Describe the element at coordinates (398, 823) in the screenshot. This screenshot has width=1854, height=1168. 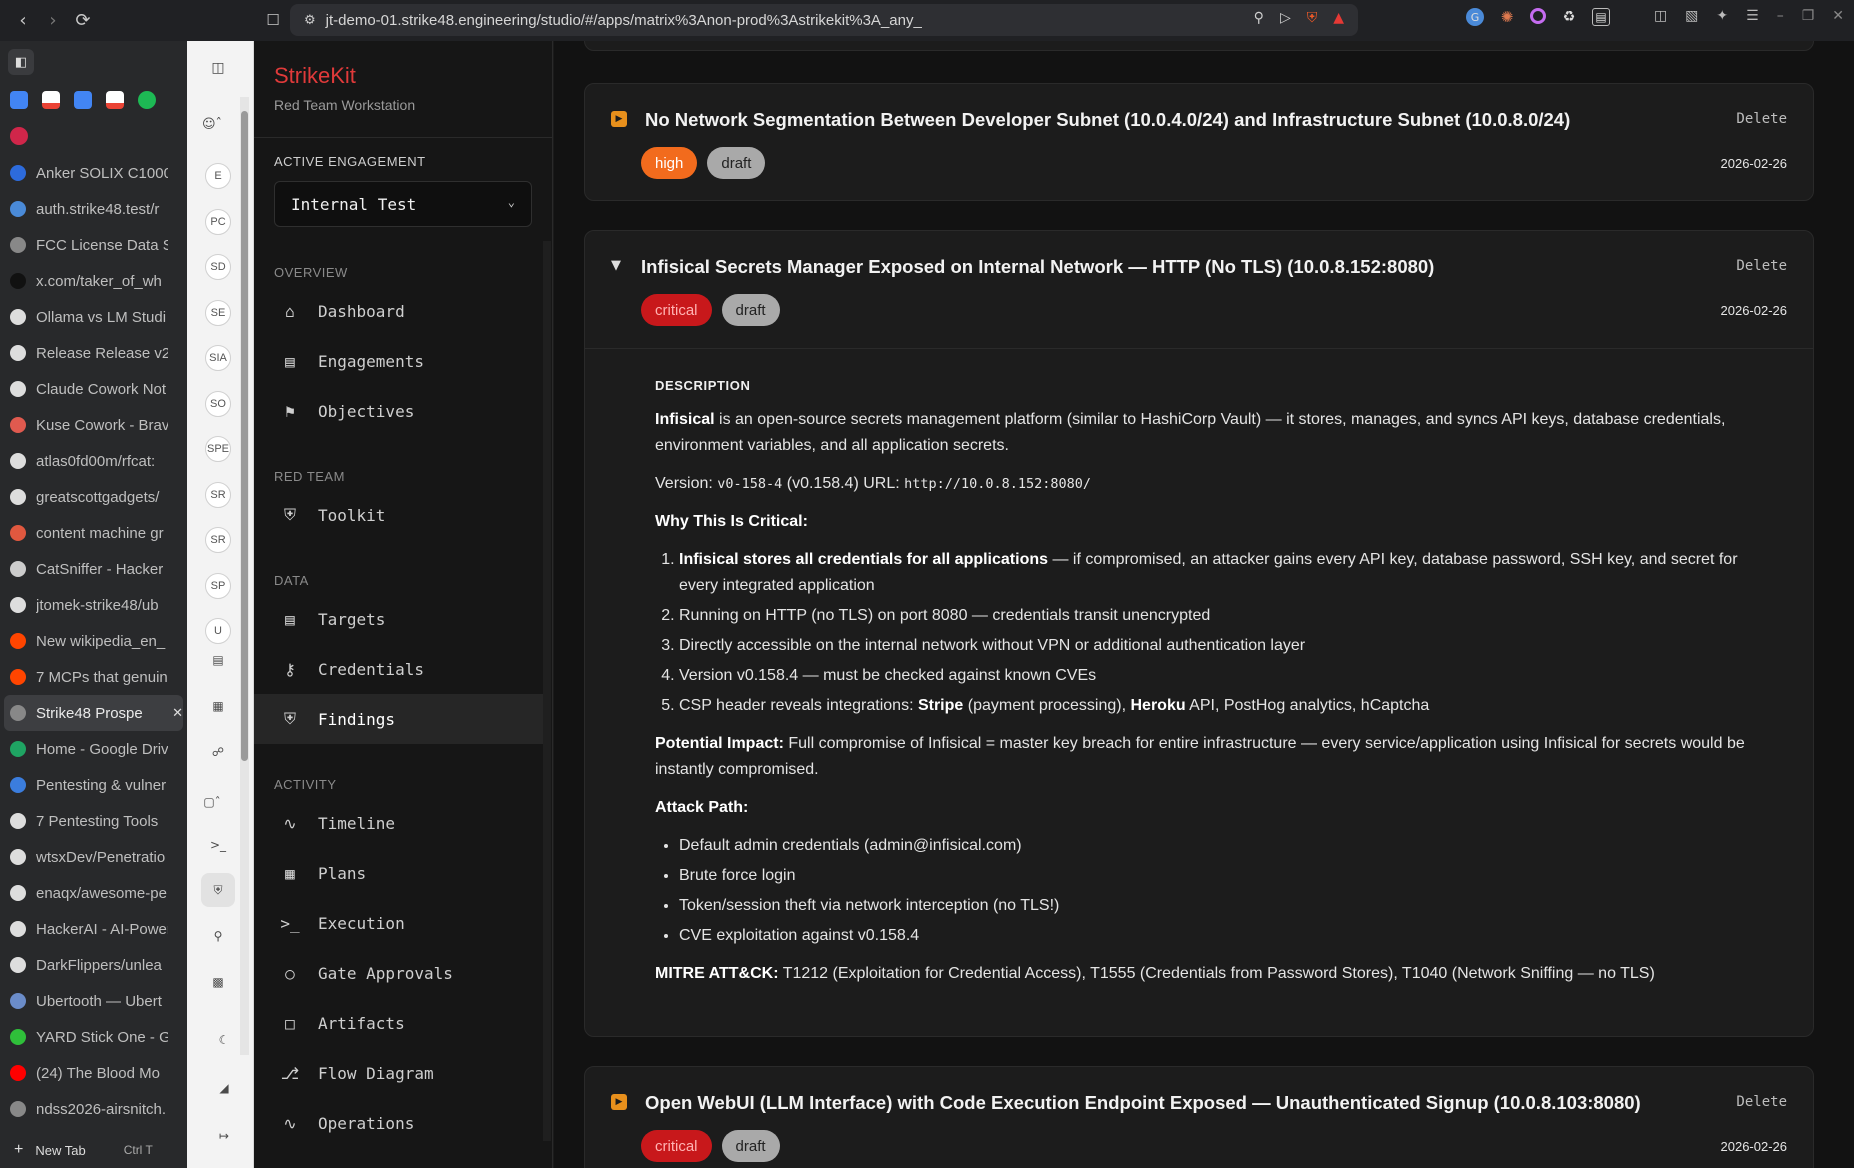
I see `nav-item-timeline: ∿ Timeline` at that location.